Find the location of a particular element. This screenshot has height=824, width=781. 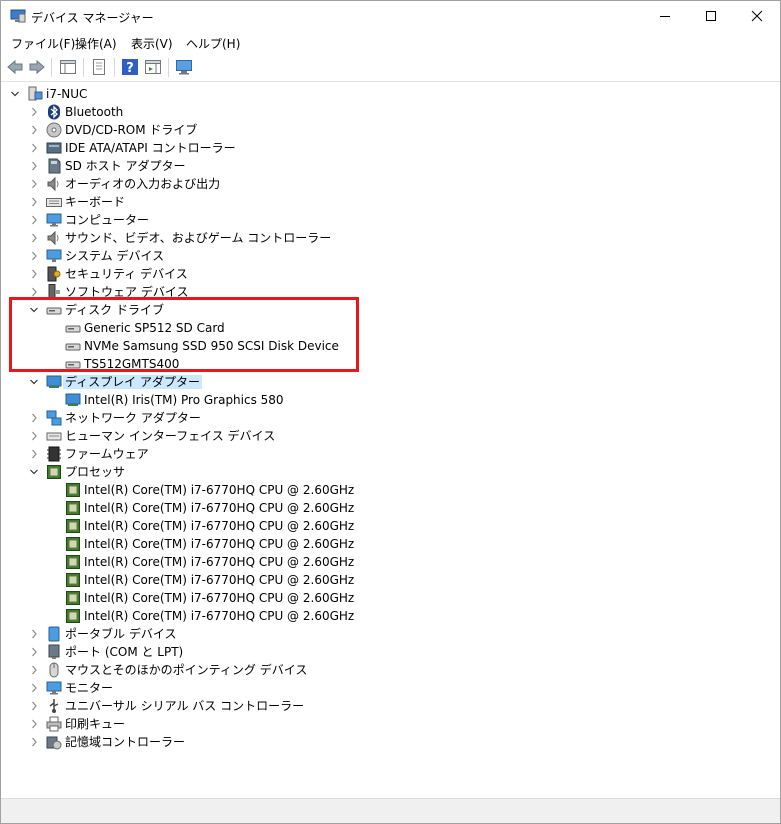

display-adapter-icon is located at coordinates (54, 381).